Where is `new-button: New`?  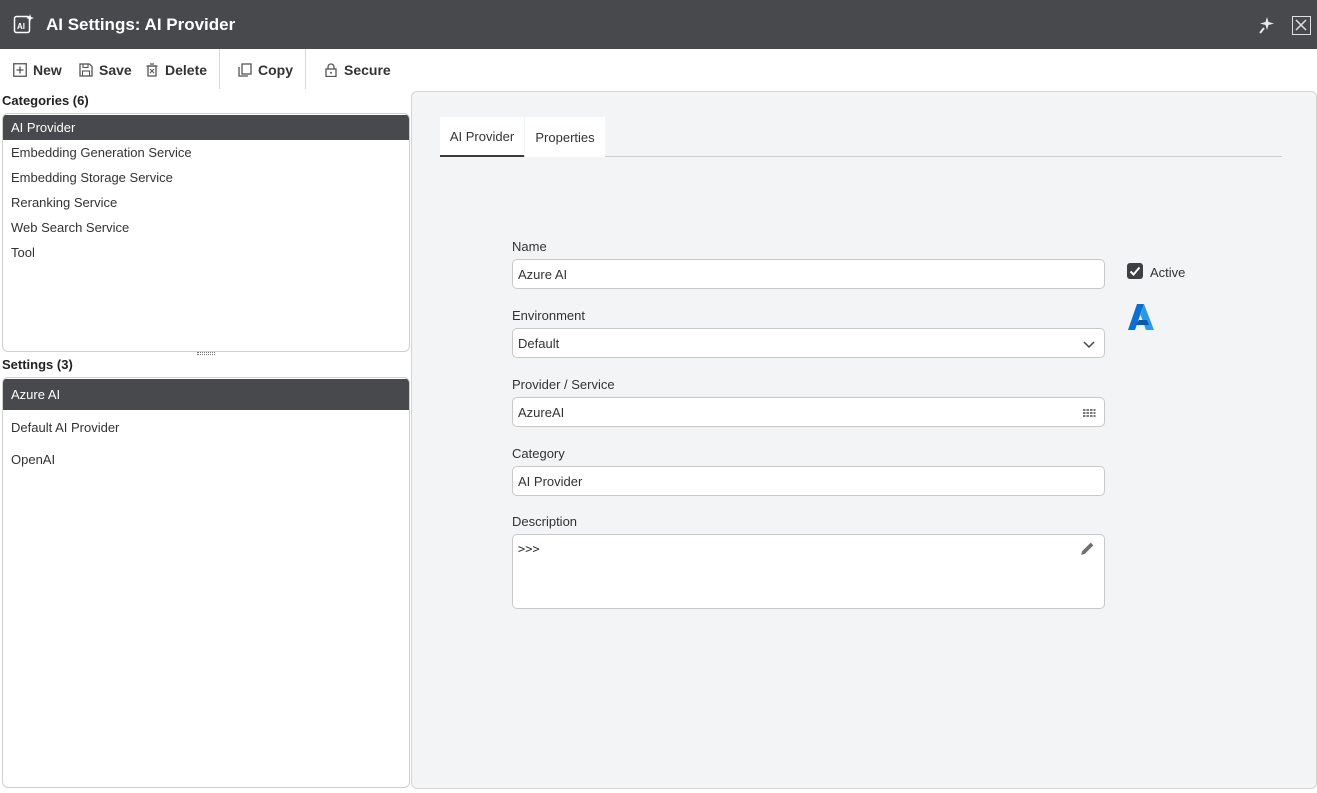 new-button: New is located at coordinates (37, 70).